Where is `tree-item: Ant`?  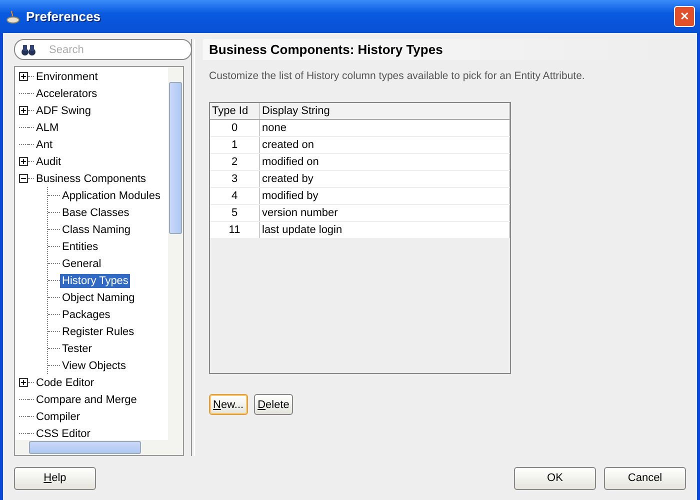
tree-item: Ant is located at coordinates (44, 145).